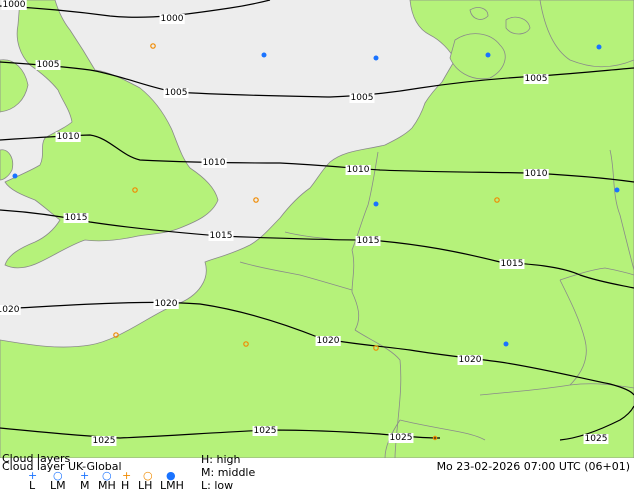  Describe the element at coordinates (617, 190) in the screenshot. I see `marker-lmh-poland` at that location.